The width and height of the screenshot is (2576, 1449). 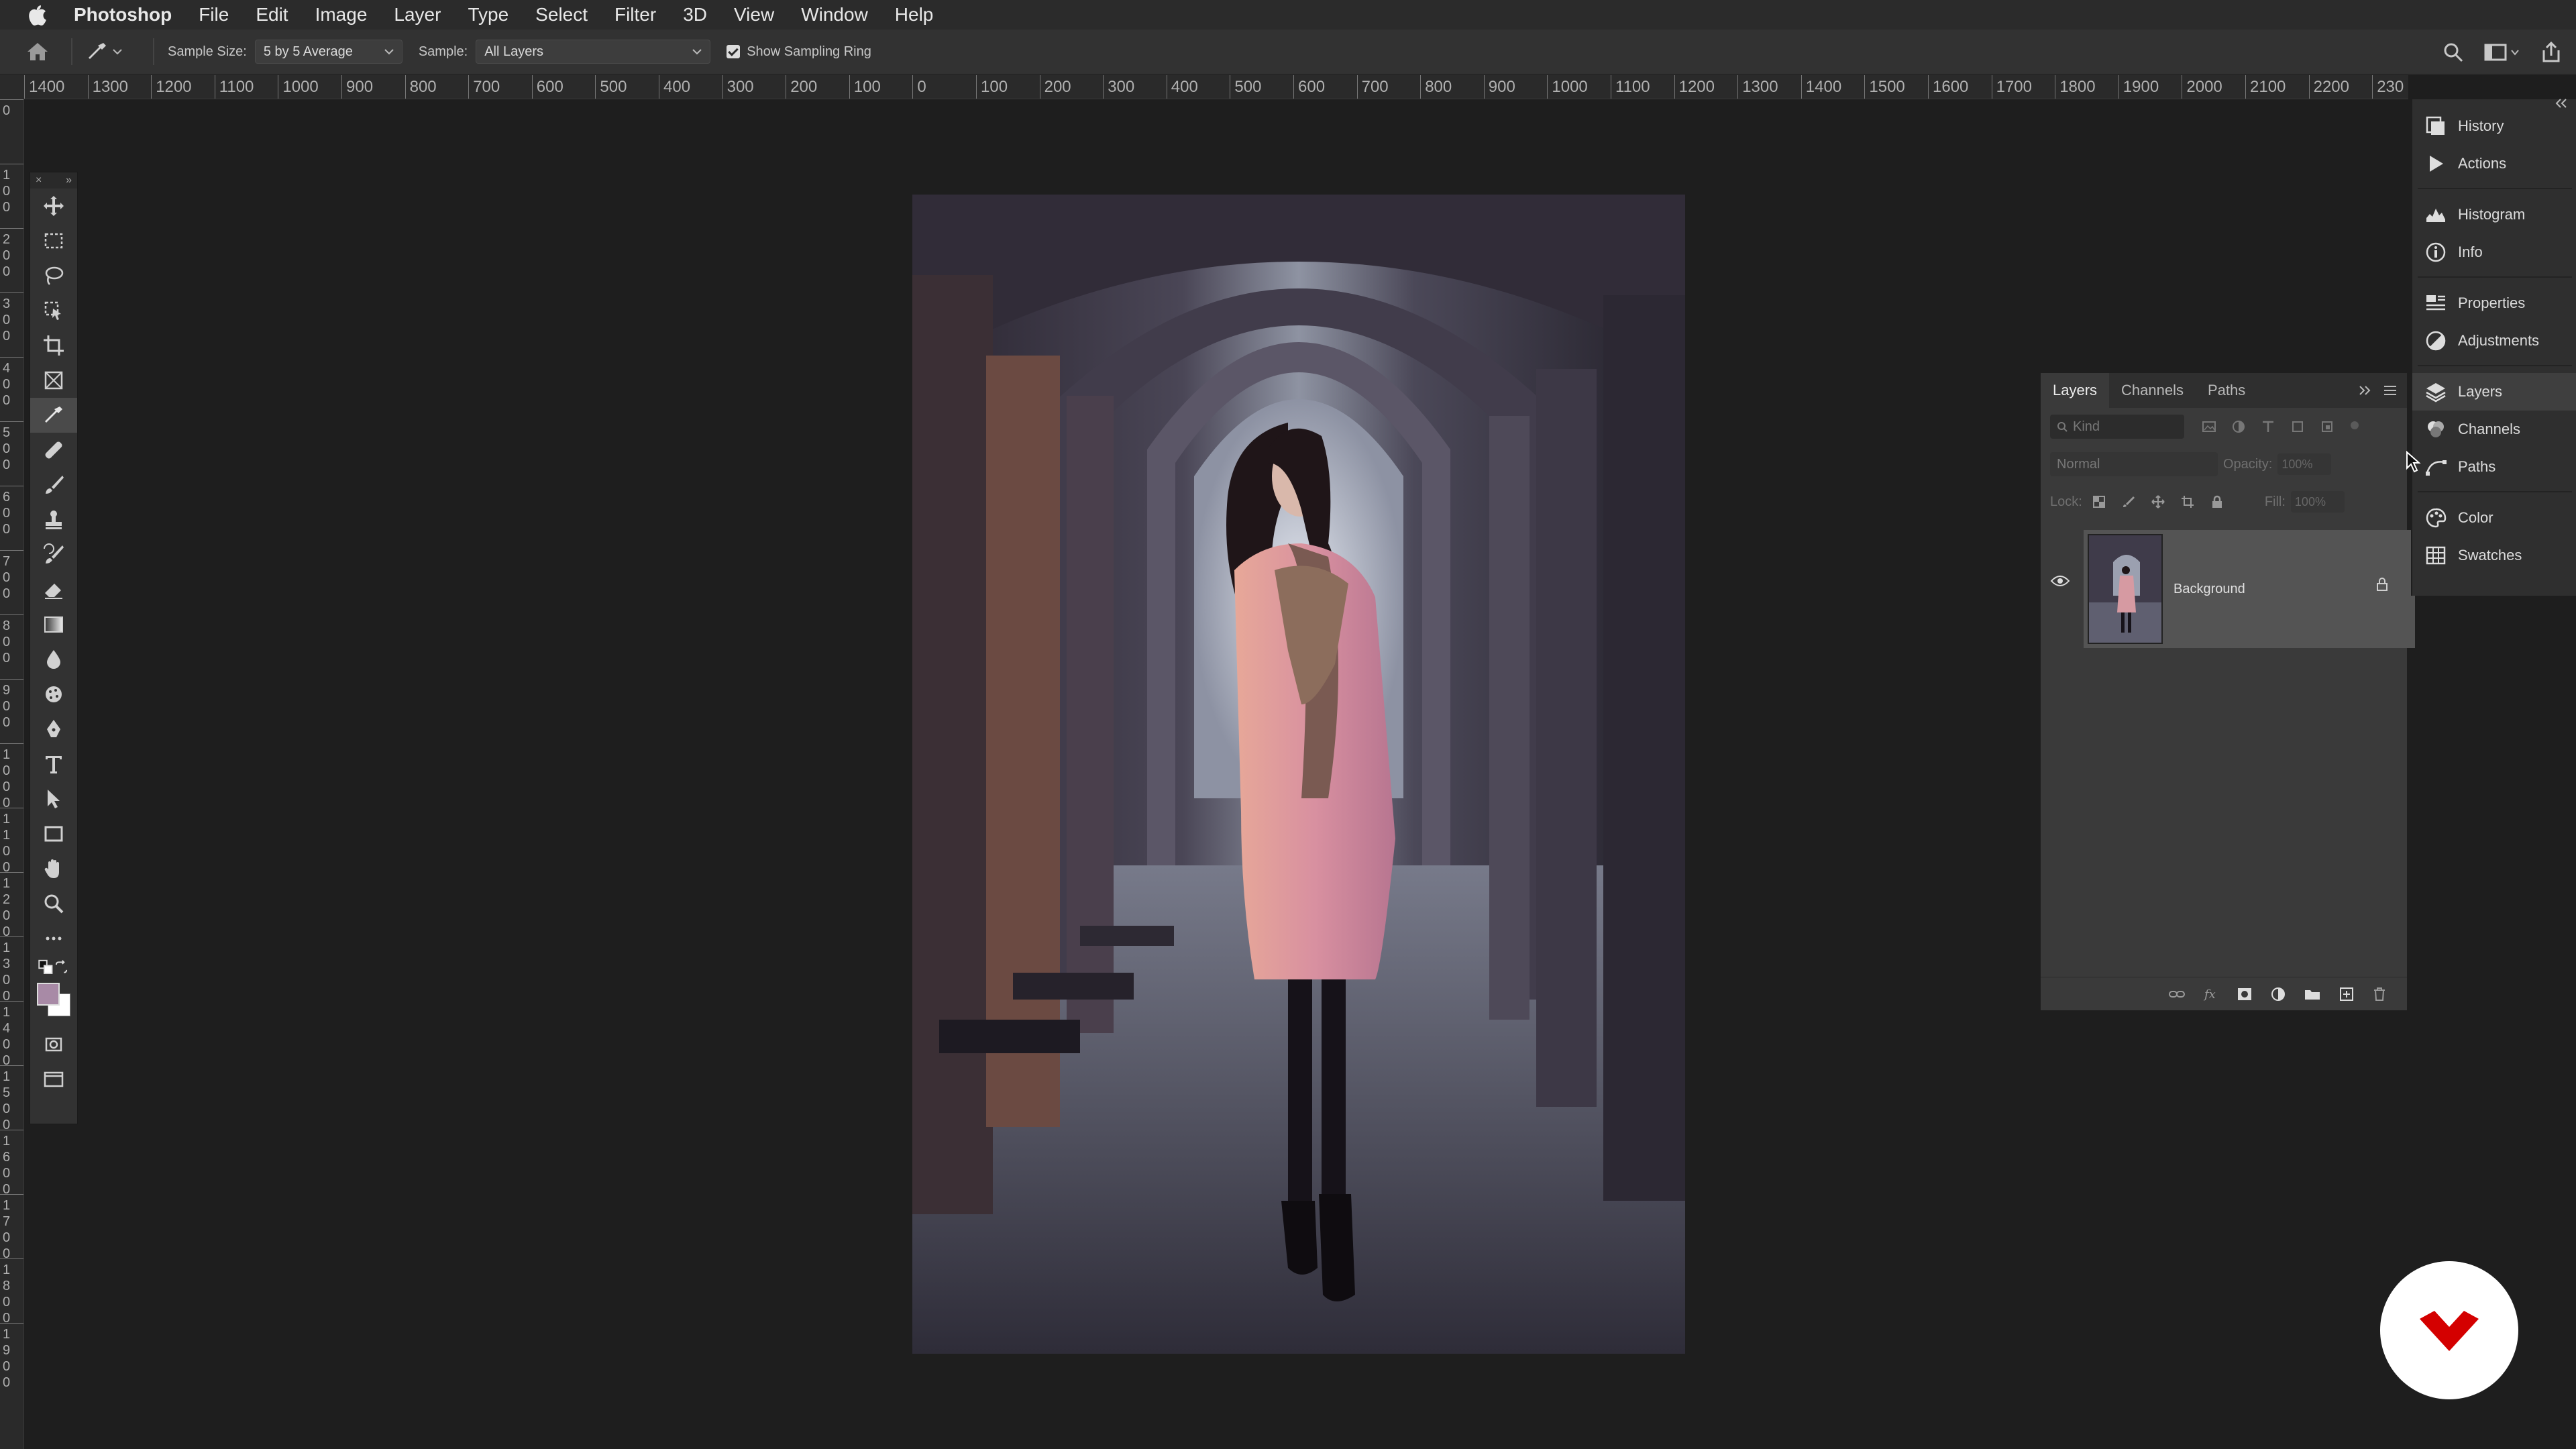 What do you see at coordinates (2128, 501) in the screenshot?
I see `lock-pixels-icon` at bounding box center [2128, 501].